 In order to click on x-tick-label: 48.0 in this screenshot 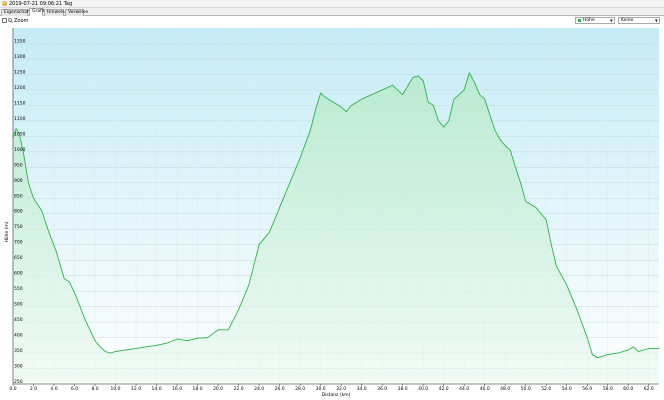, I will do `click(505, 389)`.